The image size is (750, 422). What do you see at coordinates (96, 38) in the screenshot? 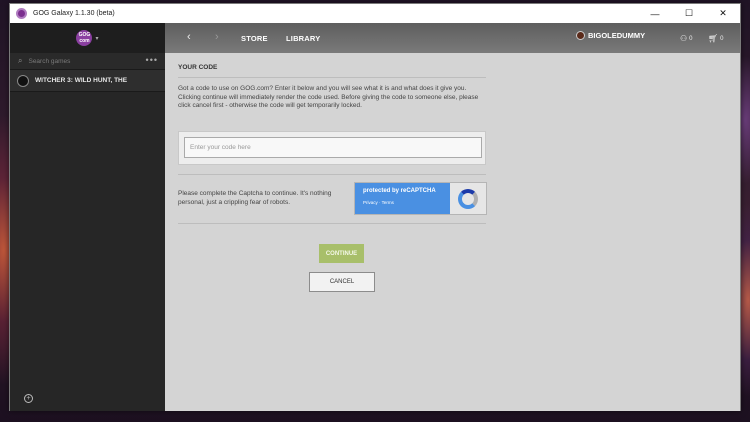
I see `chevron-down-icon: ▾` at bounding box center [96, 38].